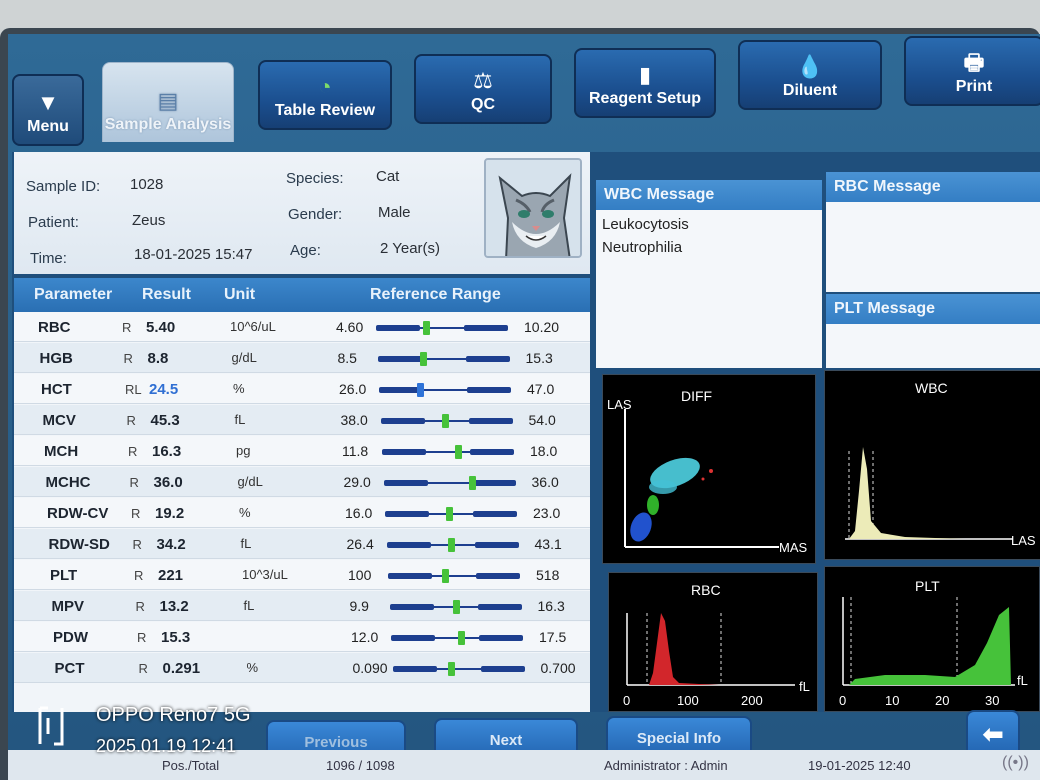  Describe the element at coordinates (410, 248) in the screenshot. I see `age-value: 2 Year(s)` at that location.